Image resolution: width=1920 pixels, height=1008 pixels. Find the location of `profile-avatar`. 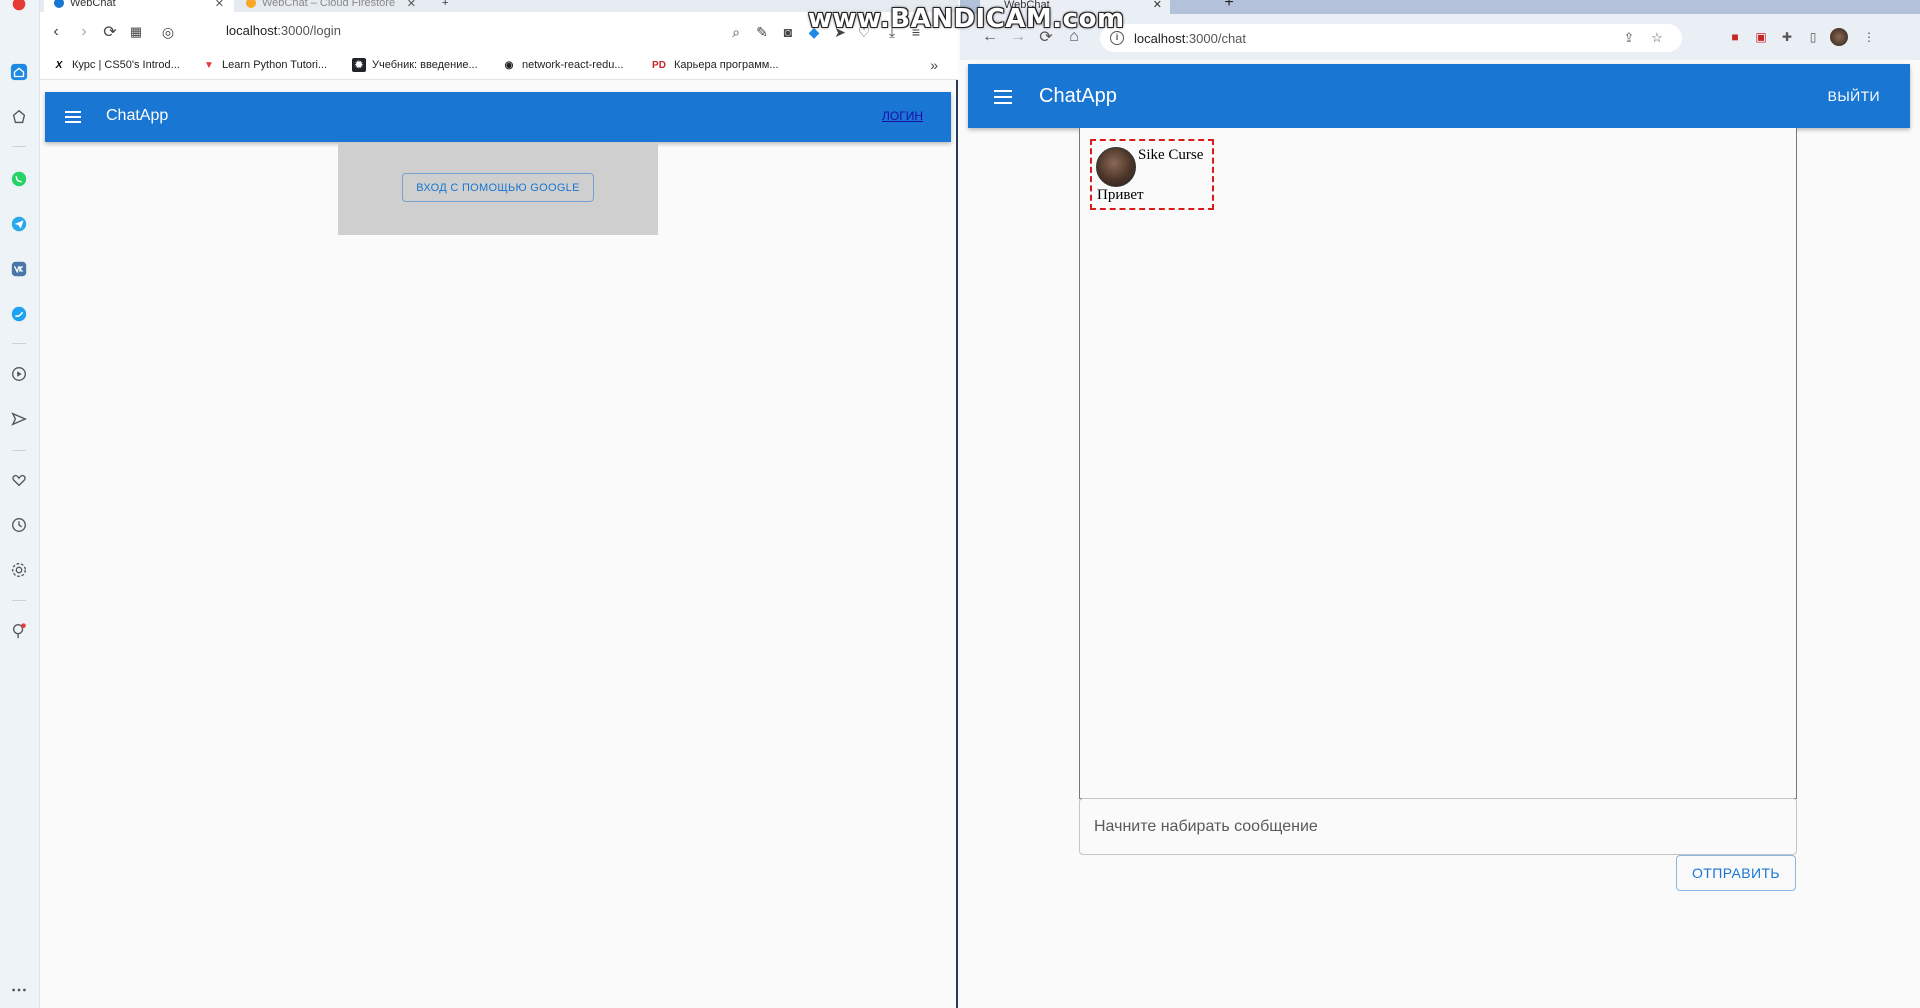

profile-avatar is located at coordinates (1839, 37).